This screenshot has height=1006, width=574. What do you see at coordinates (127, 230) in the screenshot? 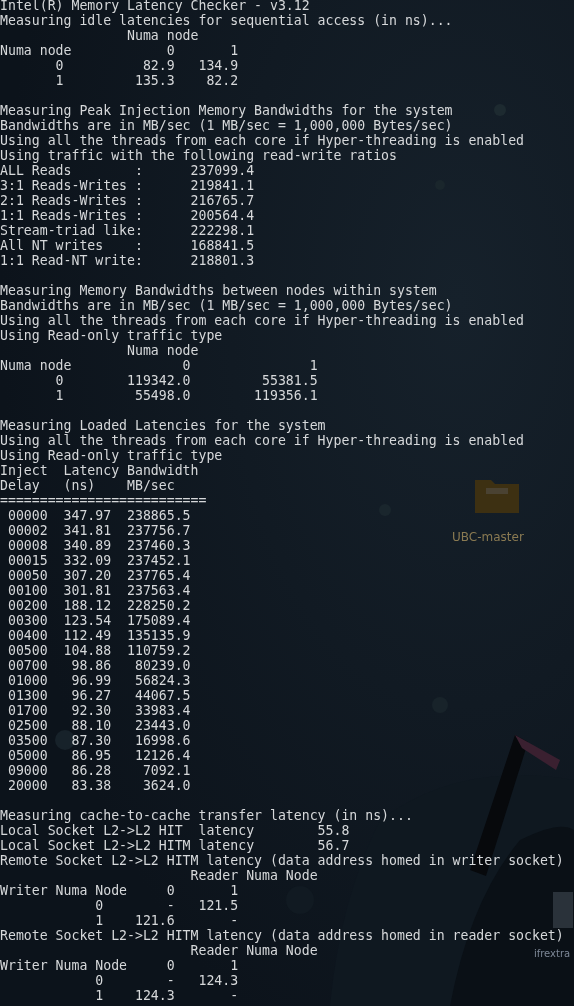
I see `output-line: Stream-triad like: 222298.1` at bounding box center [127, 230].